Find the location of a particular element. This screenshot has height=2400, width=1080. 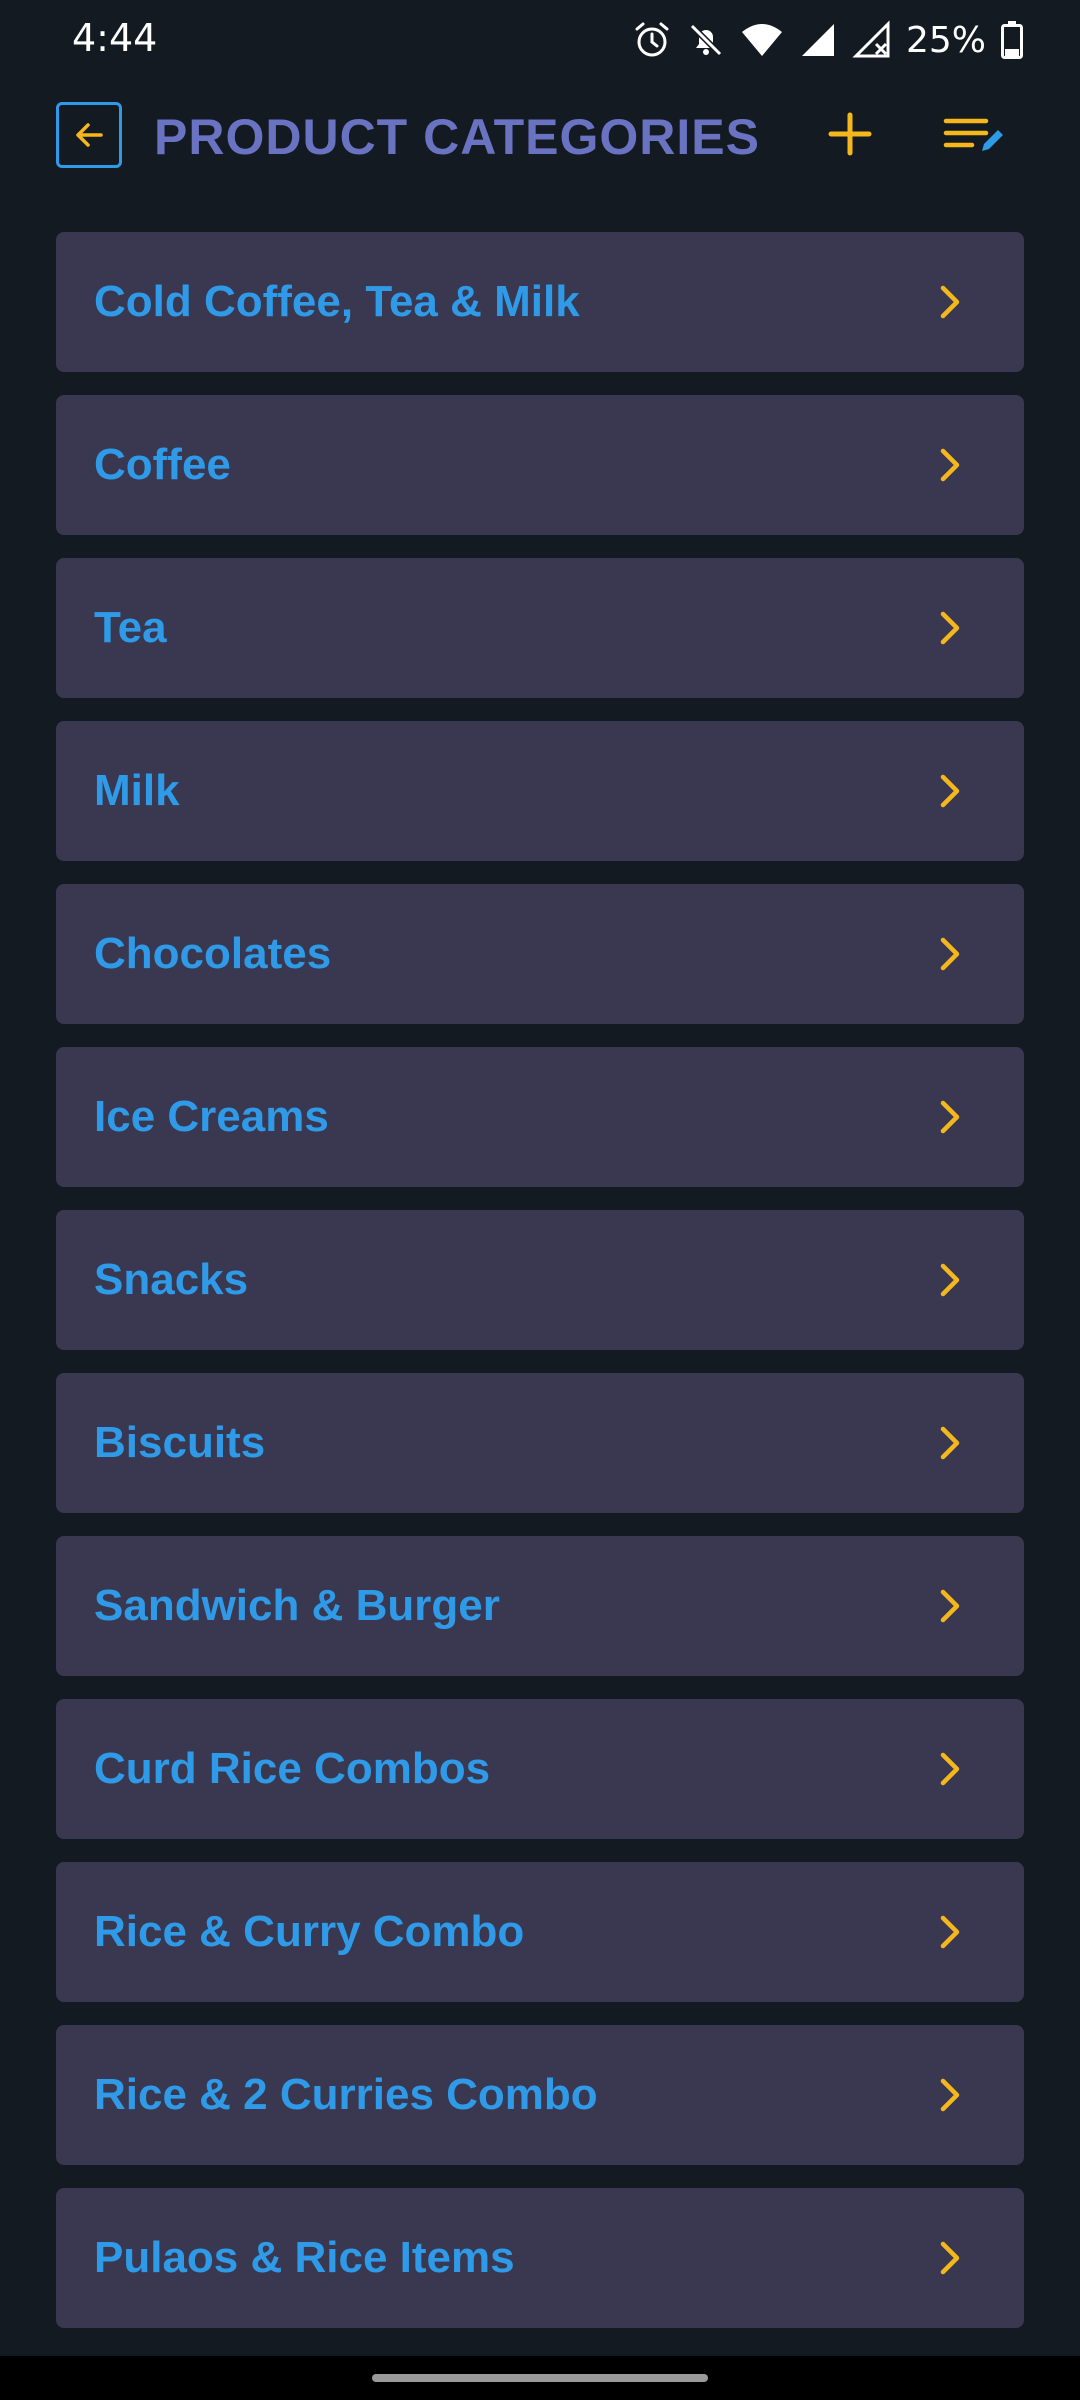

category-item: Milk is located at coordinates (540, 791).